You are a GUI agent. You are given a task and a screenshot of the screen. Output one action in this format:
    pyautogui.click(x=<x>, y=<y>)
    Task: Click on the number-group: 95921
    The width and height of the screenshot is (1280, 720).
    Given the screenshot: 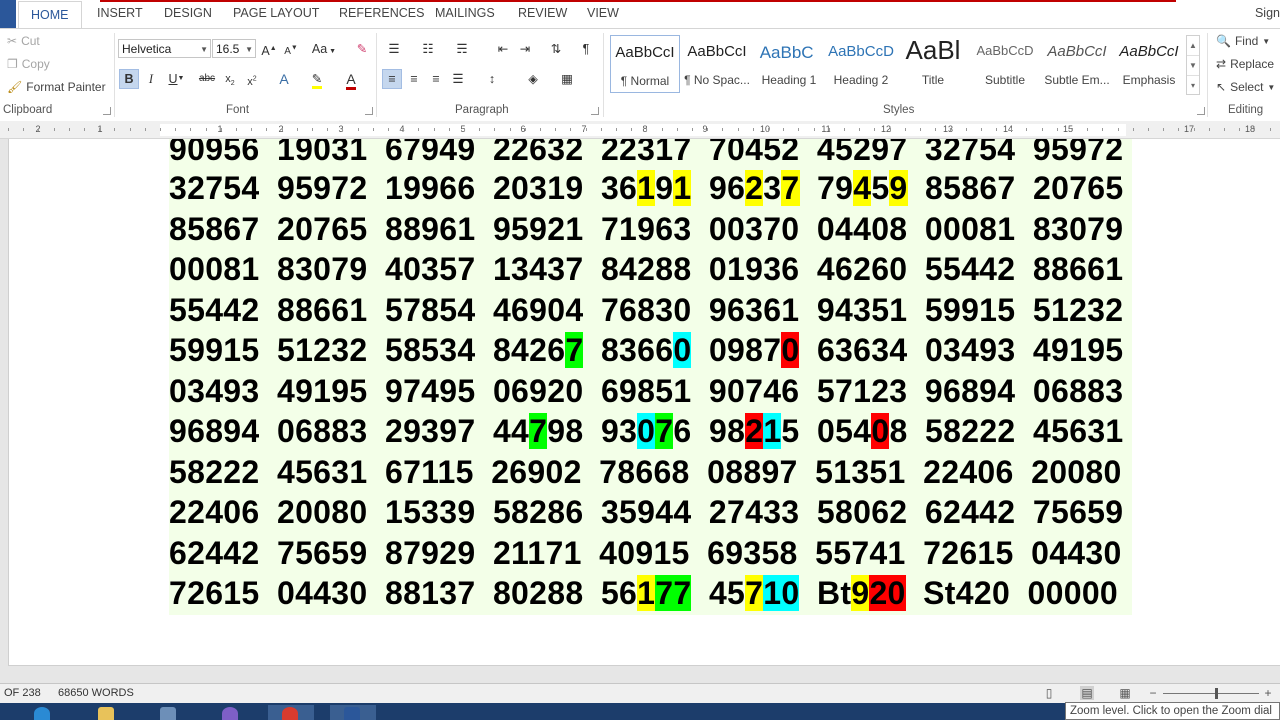 What is the action you would take?
    pyautogui.click(x=538, y=229)
    